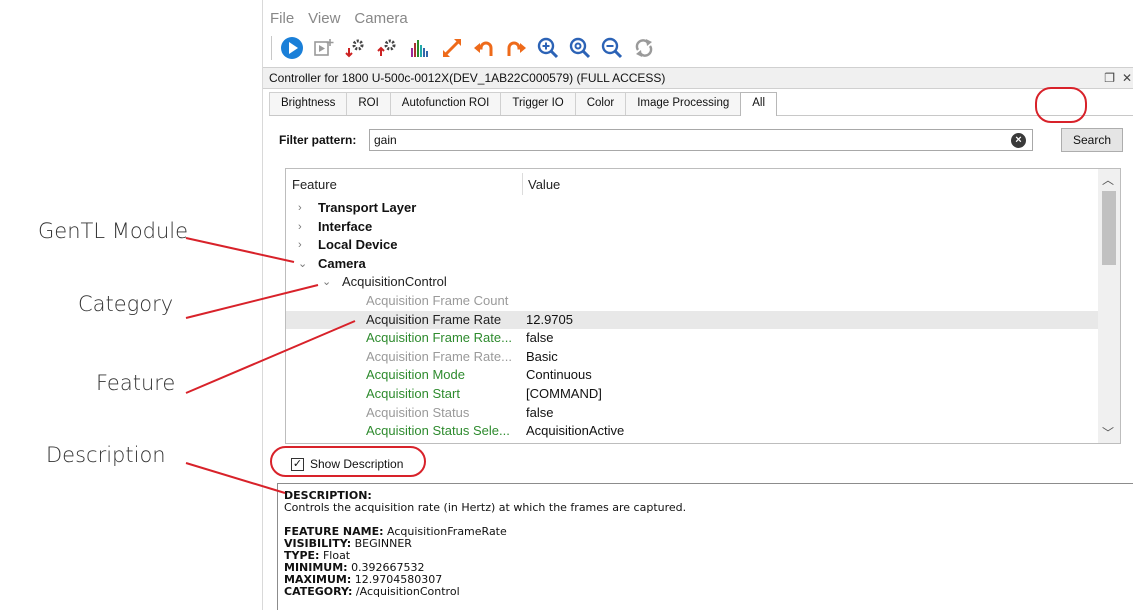  What do you see at coordinates (292, 48) in the screenshot?
I see `play-icon` at bounding box center [292, 48].